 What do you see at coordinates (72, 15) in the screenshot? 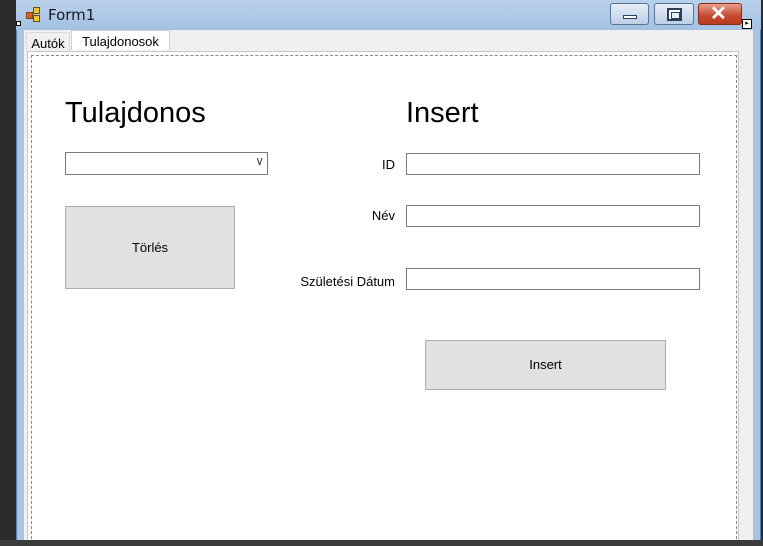
I see `window-title: Form1` at bounding box center [72, 15].